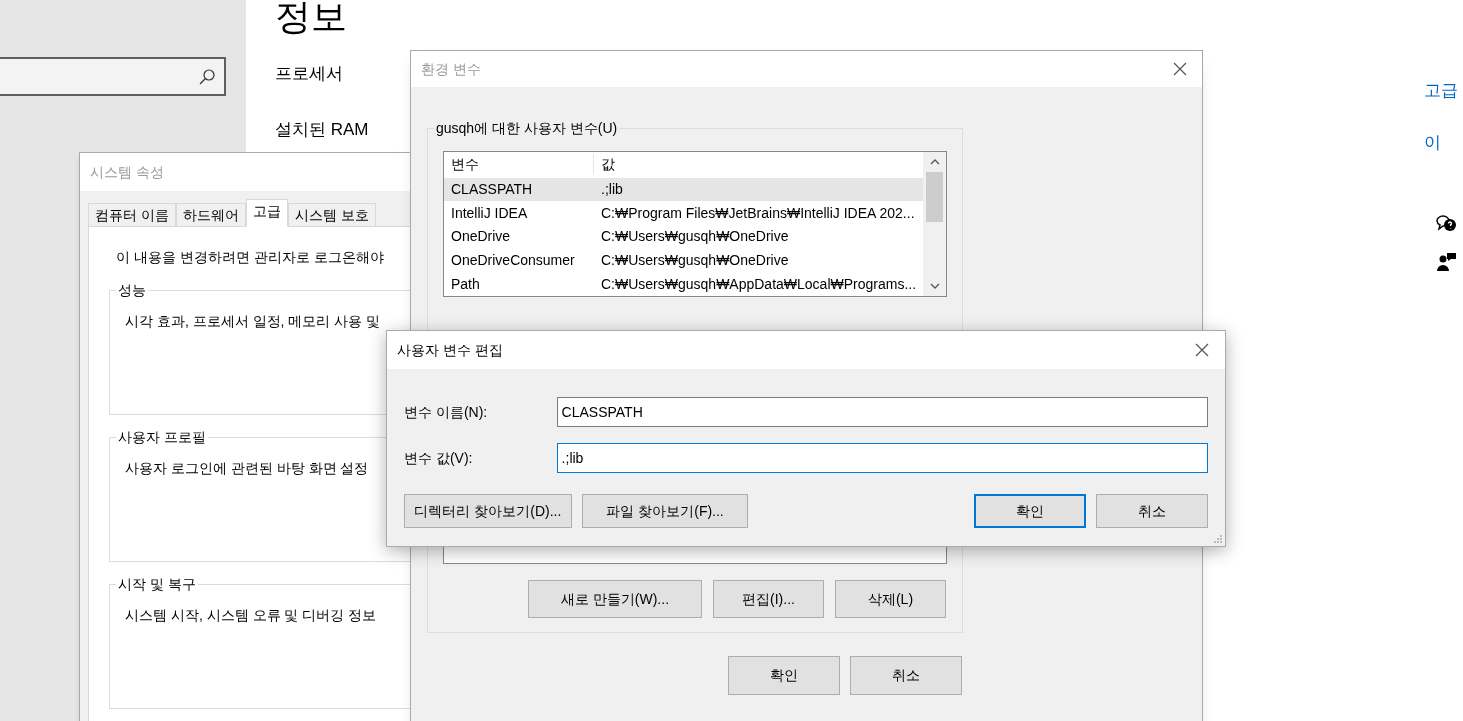 This screenshot has height=721, width=1463. Describe the element at coordinates (450, 350) in the screenshot. I see `window-title: 사용자 변수 편집` at that location.